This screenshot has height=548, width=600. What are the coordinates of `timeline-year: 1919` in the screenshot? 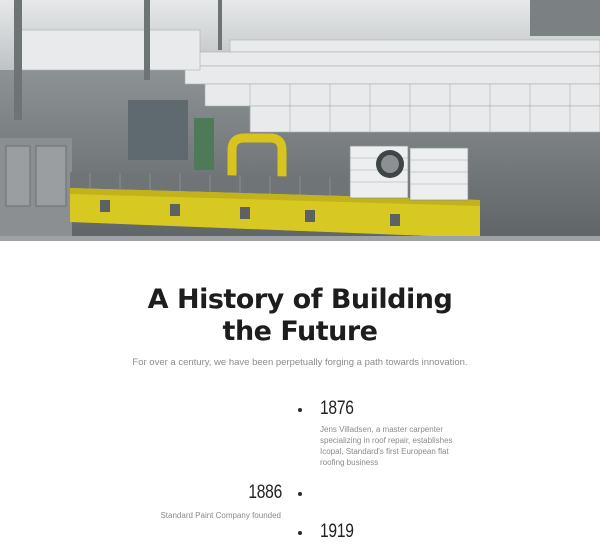 It's located at (337, 531).